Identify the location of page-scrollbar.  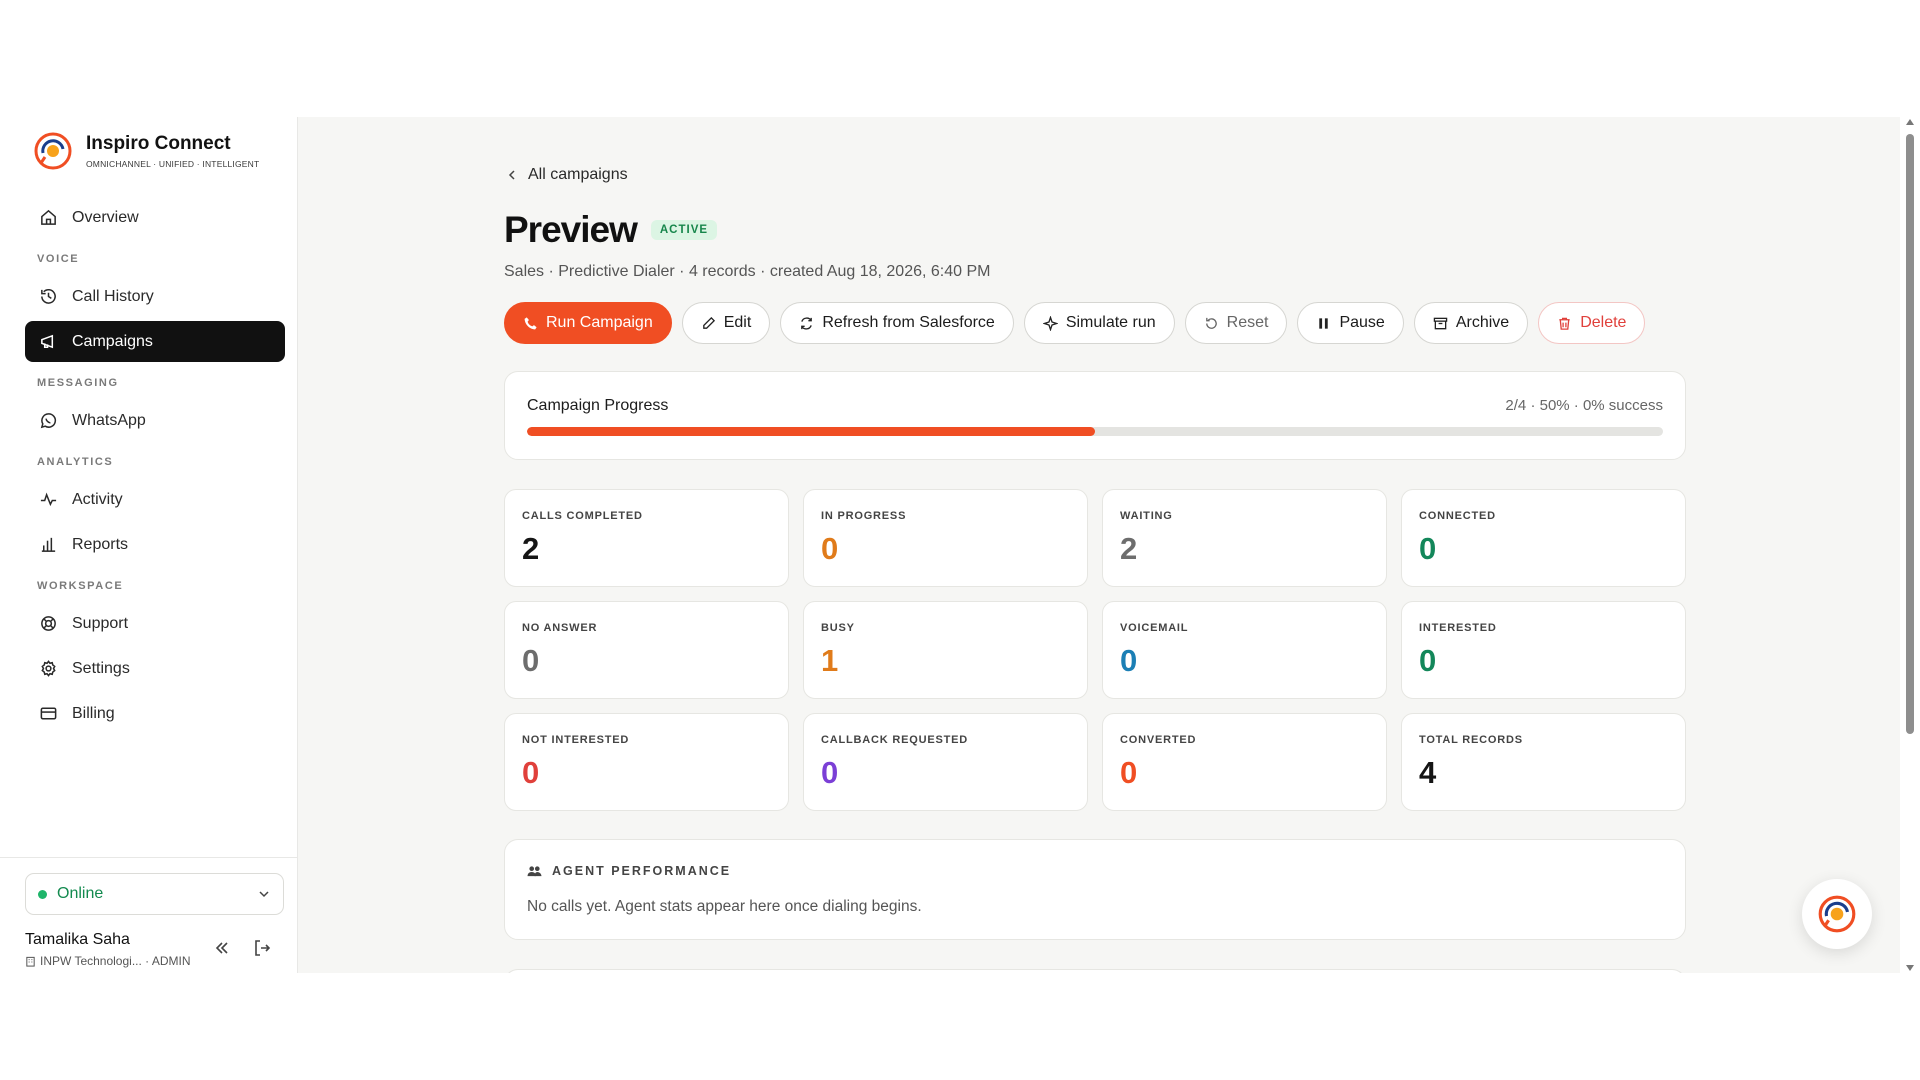
(1910, 545).